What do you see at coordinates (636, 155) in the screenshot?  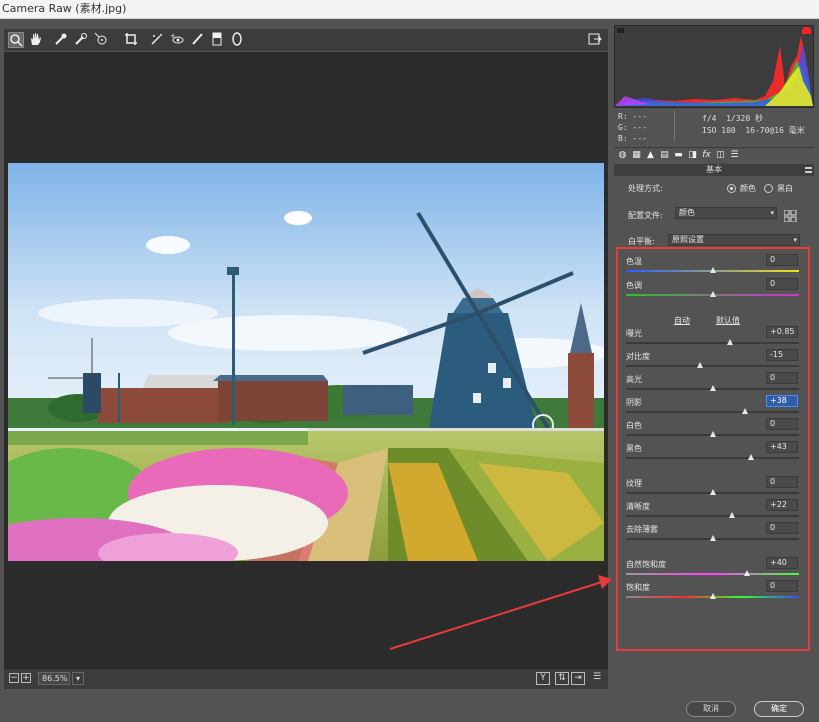 I see `tab-tone-curve-icon: ▦` at bounding box center [636, 155].